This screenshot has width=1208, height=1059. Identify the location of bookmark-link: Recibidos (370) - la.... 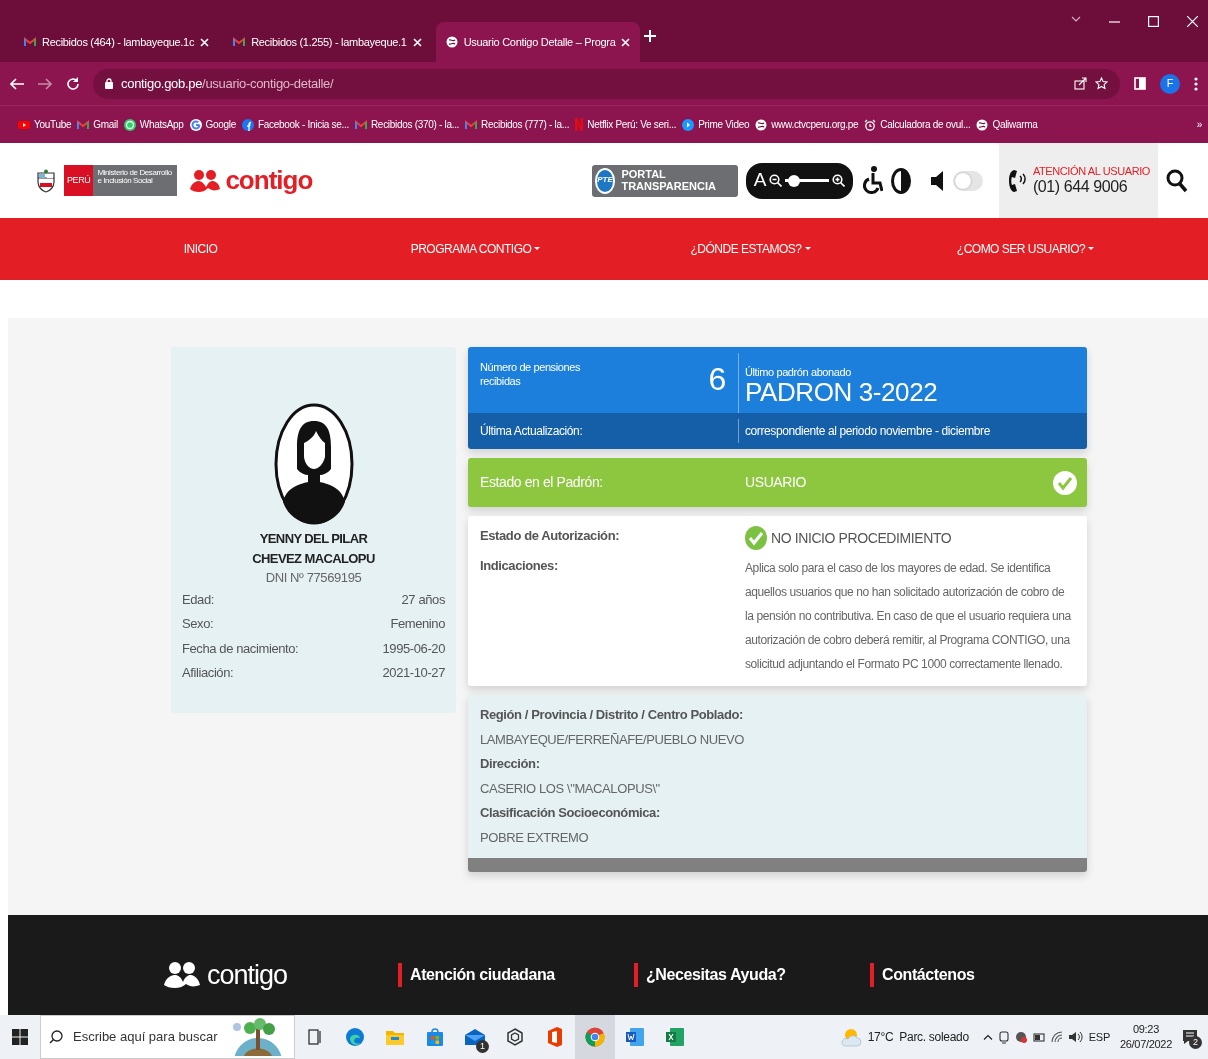
(407, 124).